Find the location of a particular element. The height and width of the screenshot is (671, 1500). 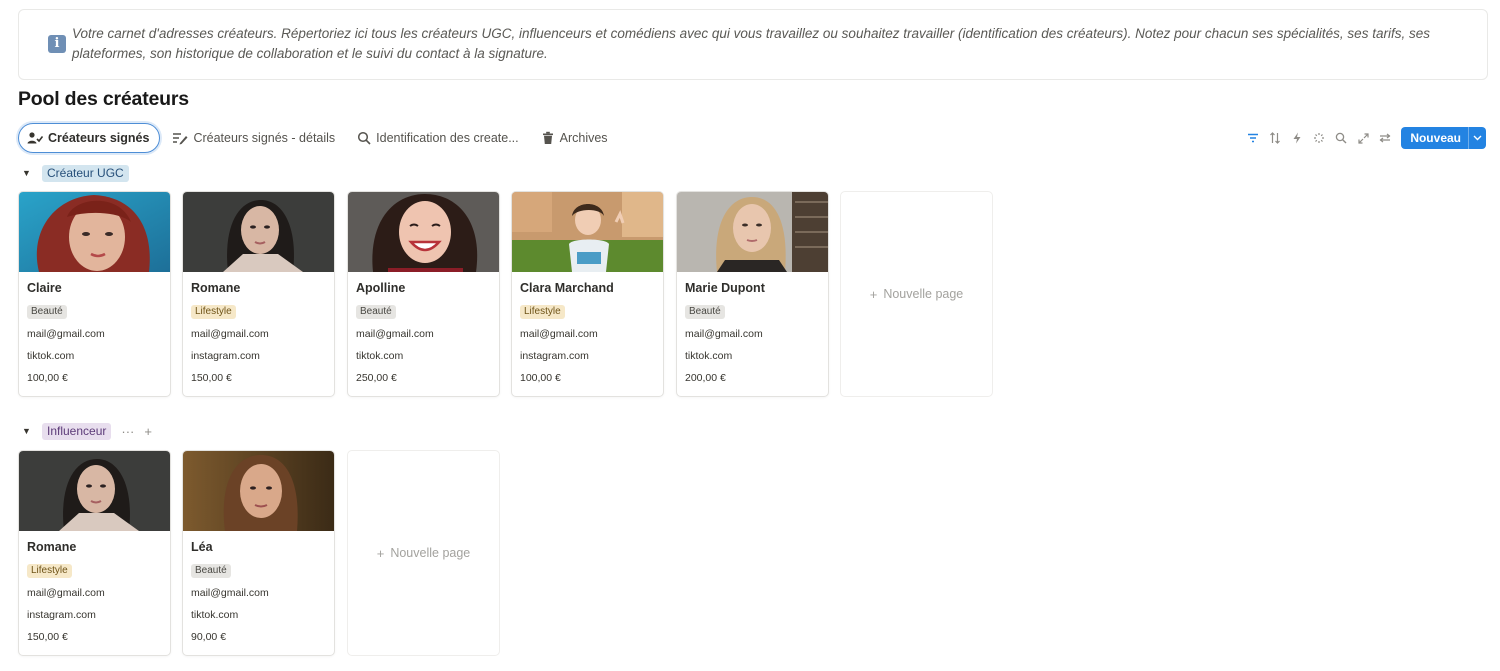

expand-icon is located at coordinates (1363, 138).